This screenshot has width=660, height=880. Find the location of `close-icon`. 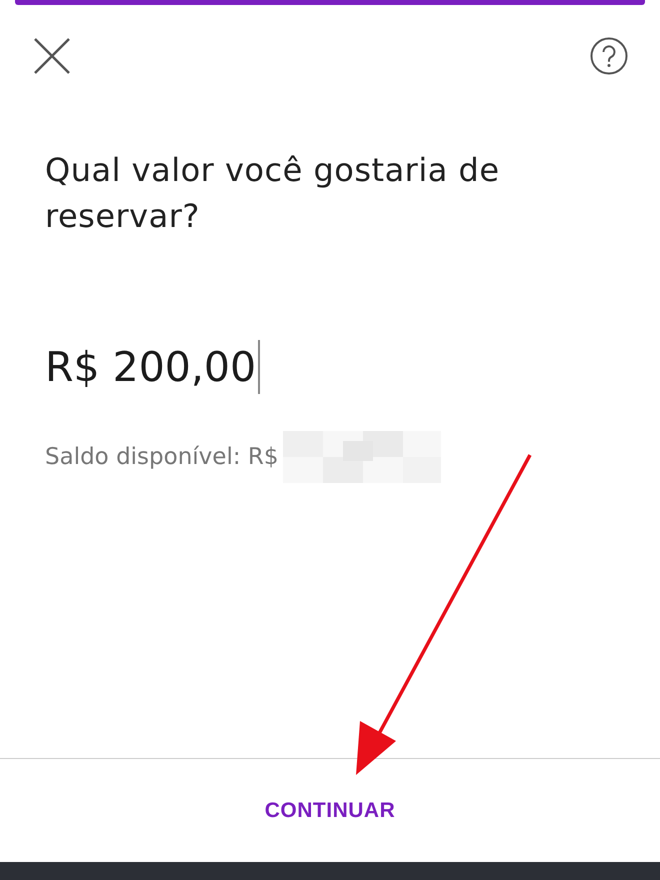

close-icon is located at coordinates (52, 56).